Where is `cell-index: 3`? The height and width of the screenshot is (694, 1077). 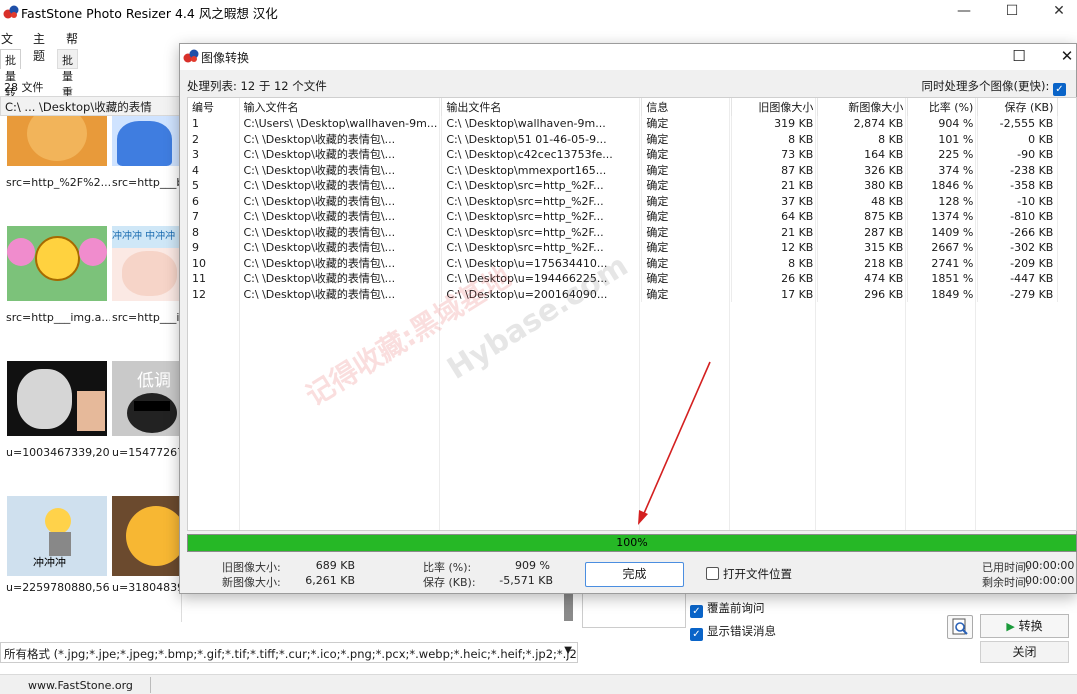 cell-index: 3 is located at coordinates (214, 155).